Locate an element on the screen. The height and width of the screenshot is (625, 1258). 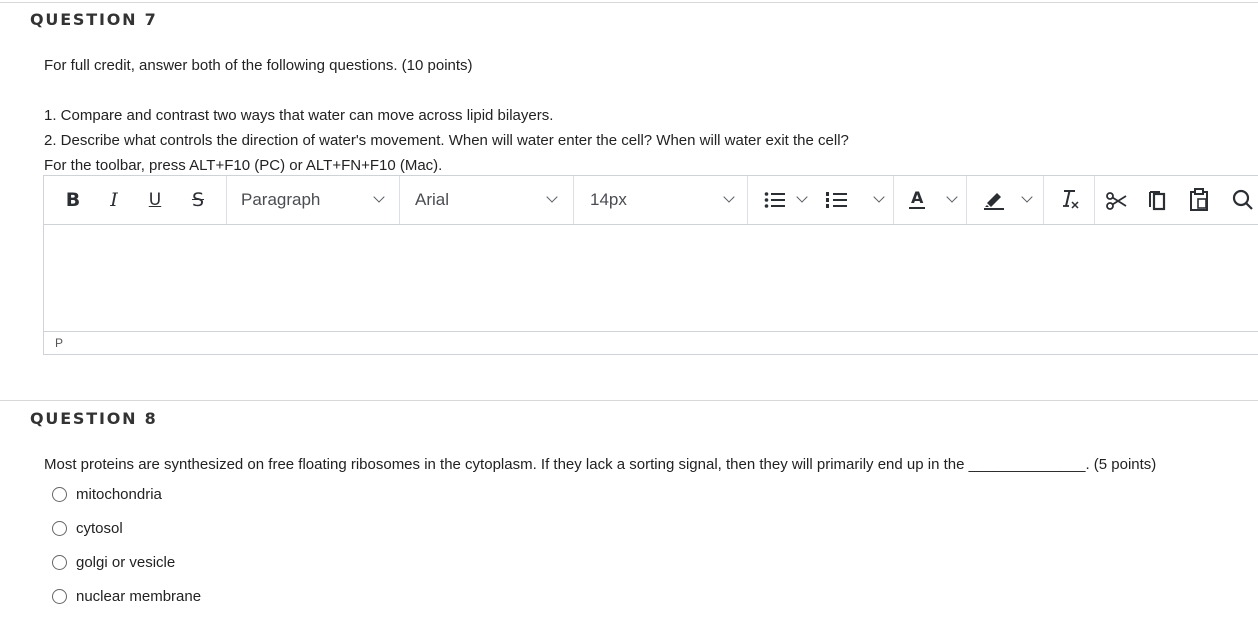
underline-button: U is located at coordinates (155, 200).